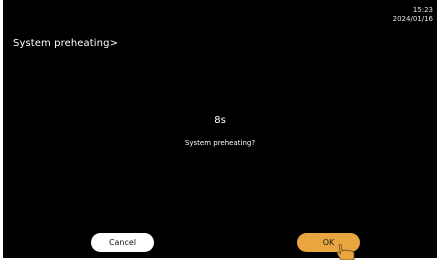 This screenshot has width=440, height=260. What do you see at coordinates (422, 10) in the screenshot?
I see `status-time: 15:23` at bounding box center [422, 10].